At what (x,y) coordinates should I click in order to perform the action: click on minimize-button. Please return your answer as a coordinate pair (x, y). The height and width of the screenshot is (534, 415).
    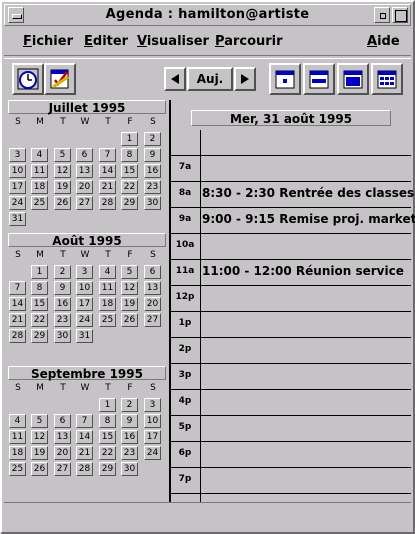
    Looking at the image, I should click on (382, 15).